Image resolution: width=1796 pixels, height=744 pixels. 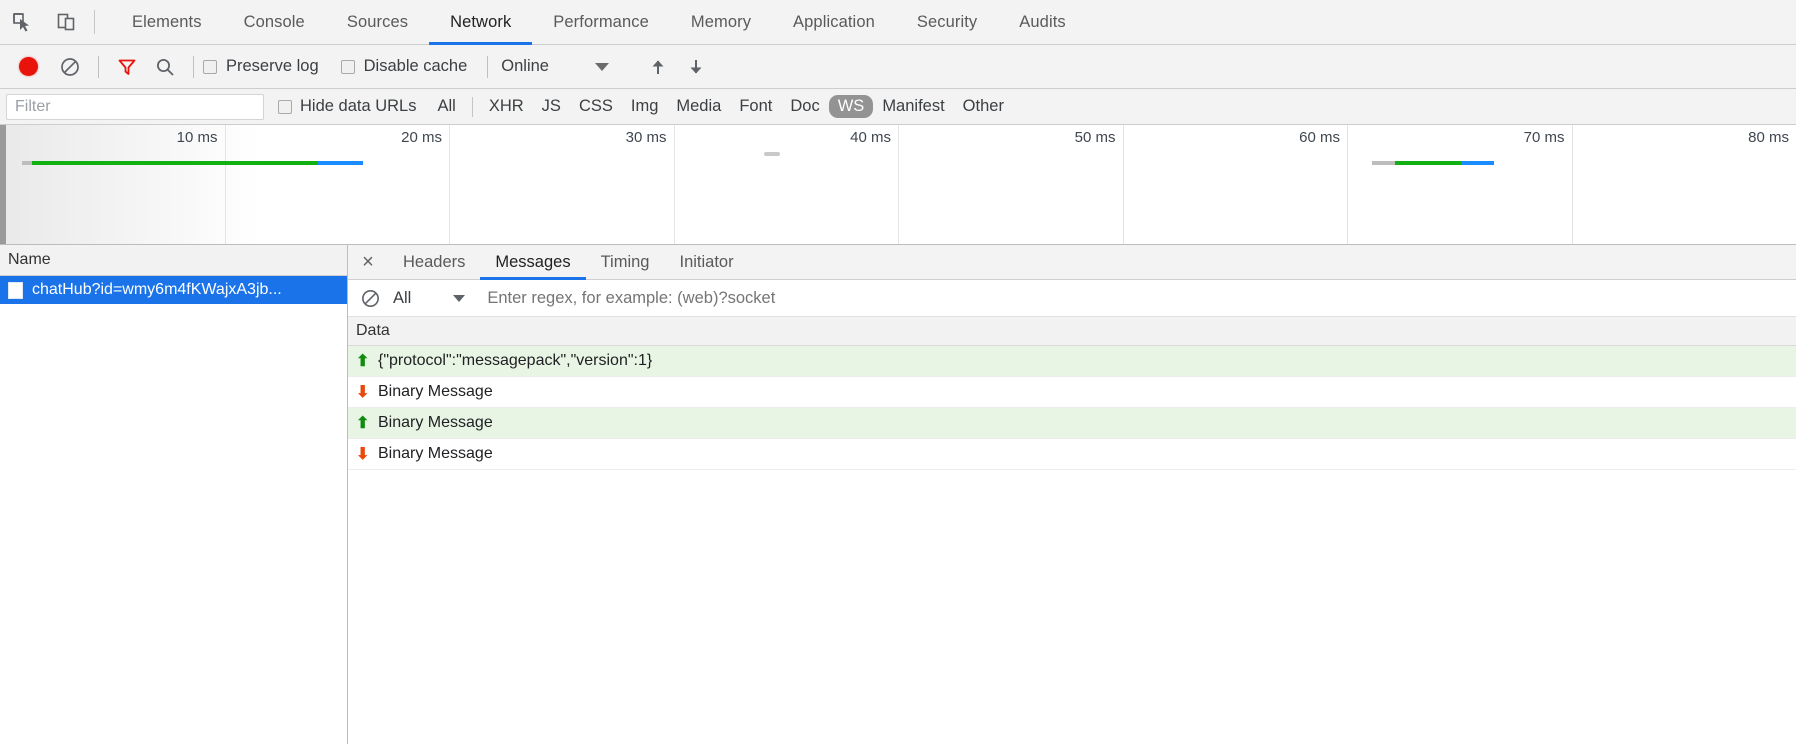 I want to click on type-filter-other: Other, so click(x=983, y=106).